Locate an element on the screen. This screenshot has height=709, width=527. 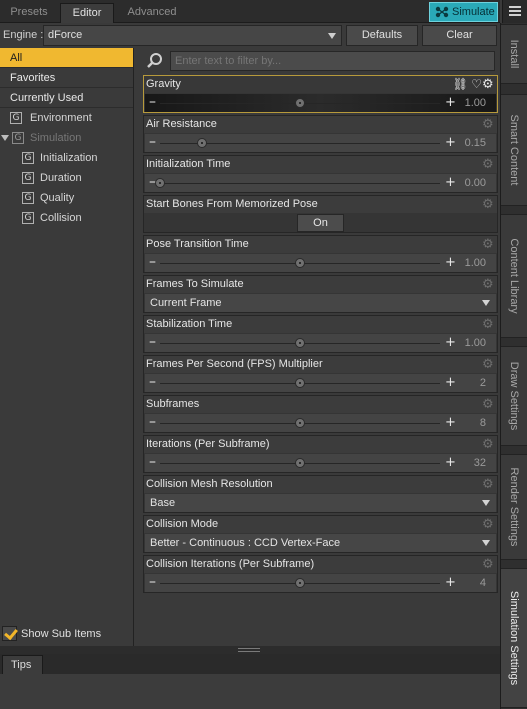
clear-button: Clear is located at coordinates (459, 35).